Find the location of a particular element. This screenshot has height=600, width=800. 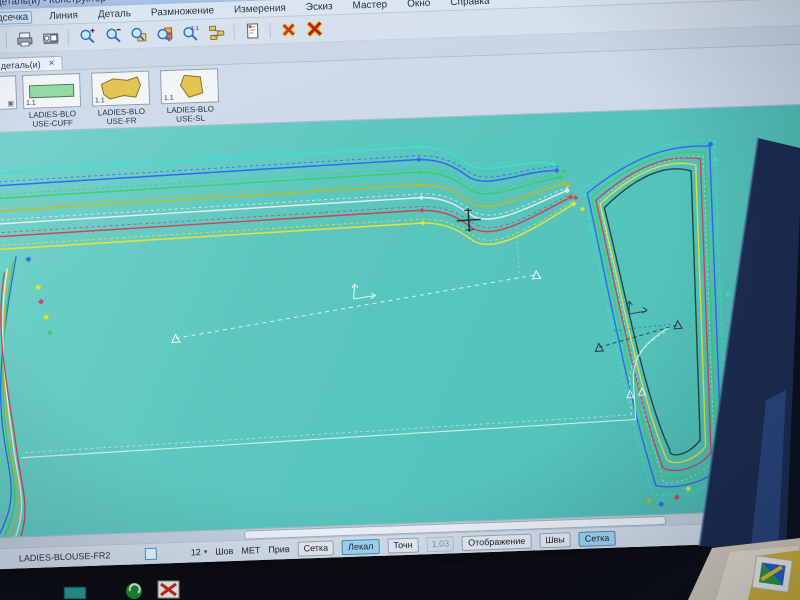

met-label: МЕТ is located at coordinates (250, 550).